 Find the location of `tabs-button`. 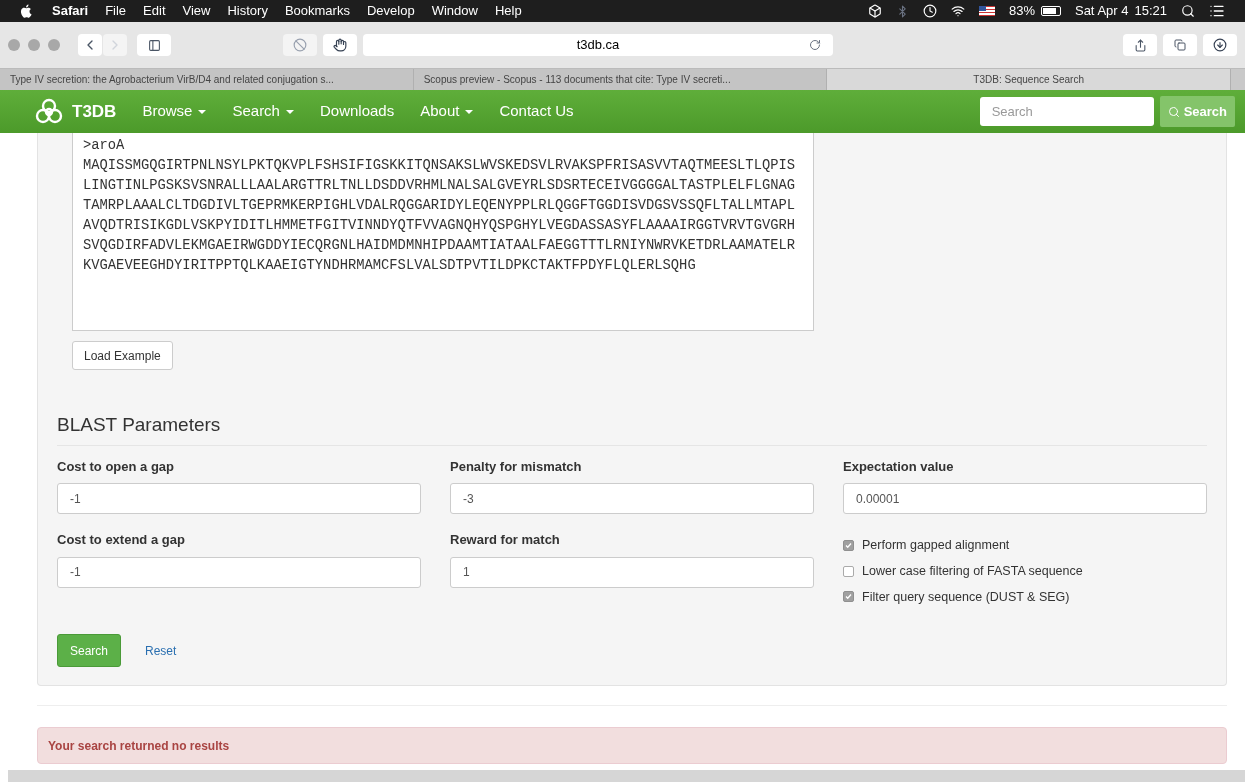

tabs-button is located at coordinates (1180, 45).